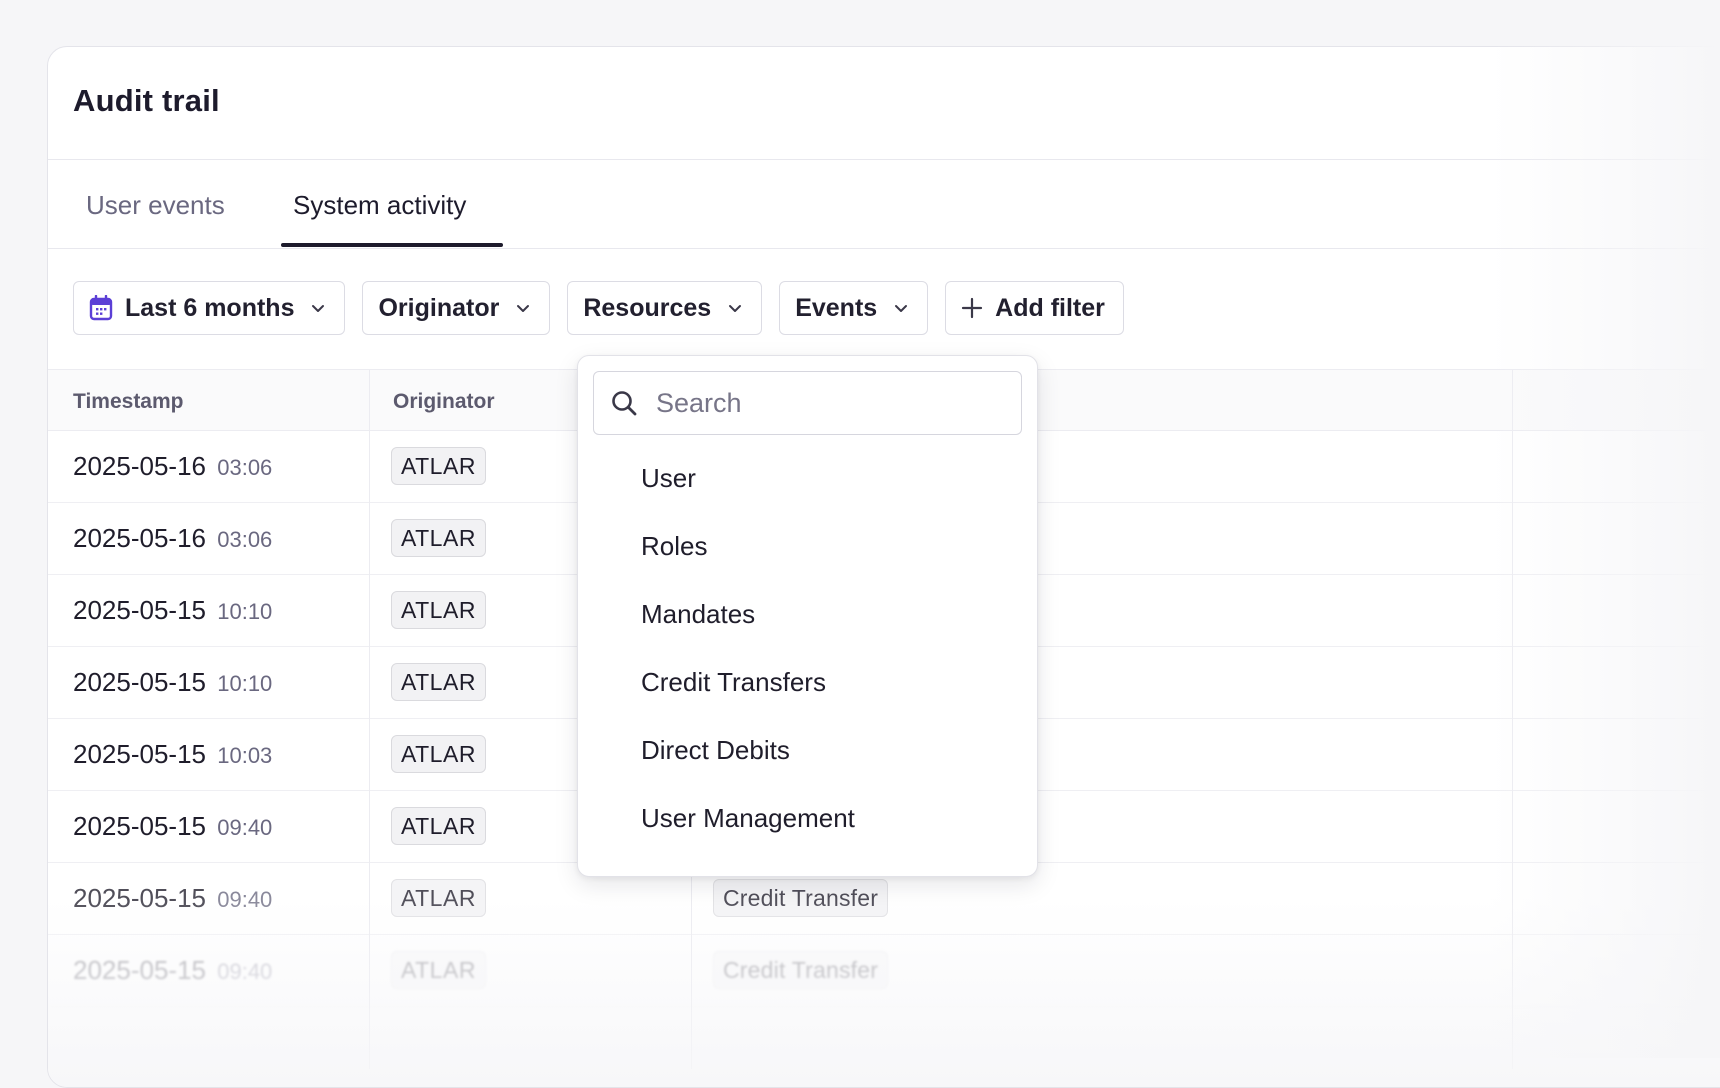 The height and width of the screenshot is (1088, 1720). Describe the element at coordinates (836, 307) in the screenshot. I see `events-filter-label: Events` at that location.